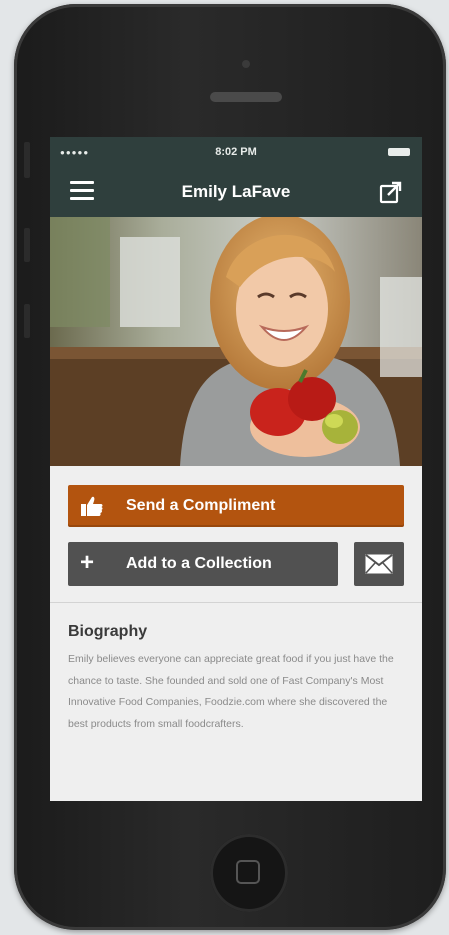 This screenshot has width=449, height=935. I want to click on home-square-icon, so click(248, 872).